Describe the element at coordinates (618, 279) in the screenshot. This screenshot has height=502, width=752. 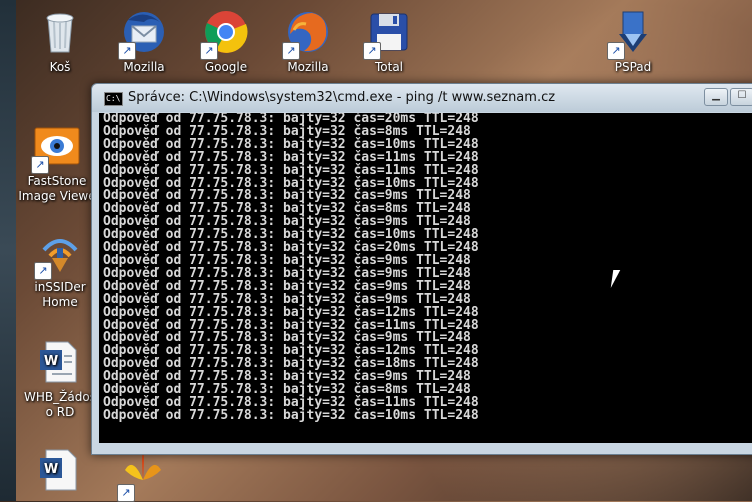
I see `mouse-cursor-icon` at that location.